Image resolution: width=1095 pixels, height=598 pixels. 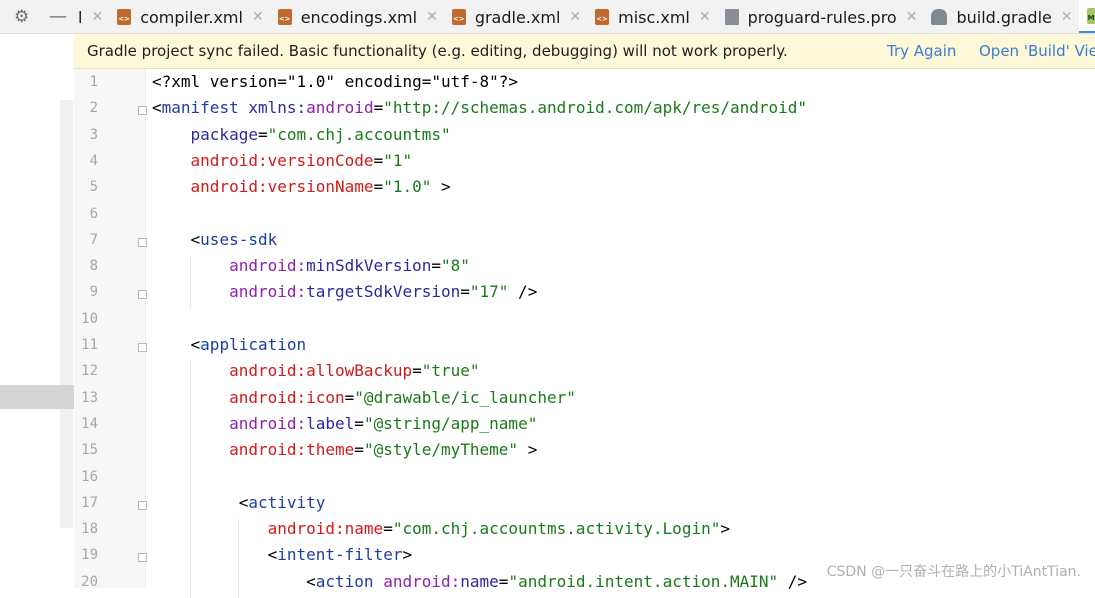 What do you see at coordinates (89, 16) in the screenshot?
I see `tab-0: l ✕` at bounding box center [89, 16].